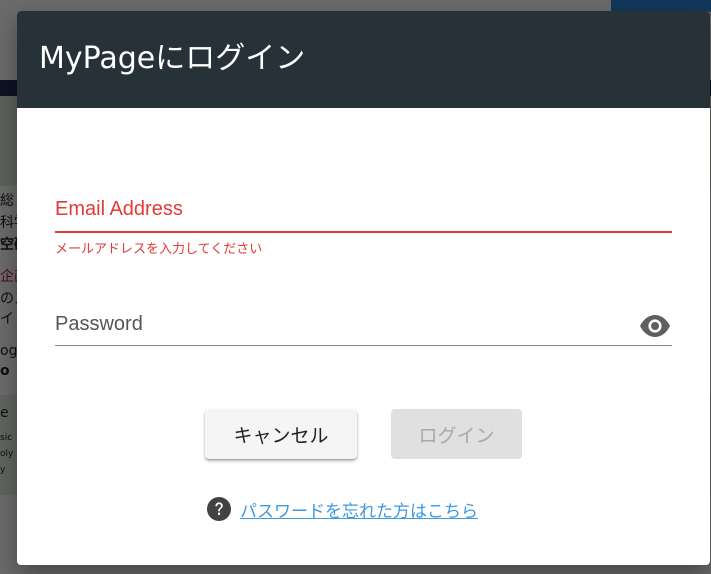 This screenshot has height=574, width=711. Describe the element at coordinates (456, 434) in the screenshot. I see `login-button: ログイン` at that location.